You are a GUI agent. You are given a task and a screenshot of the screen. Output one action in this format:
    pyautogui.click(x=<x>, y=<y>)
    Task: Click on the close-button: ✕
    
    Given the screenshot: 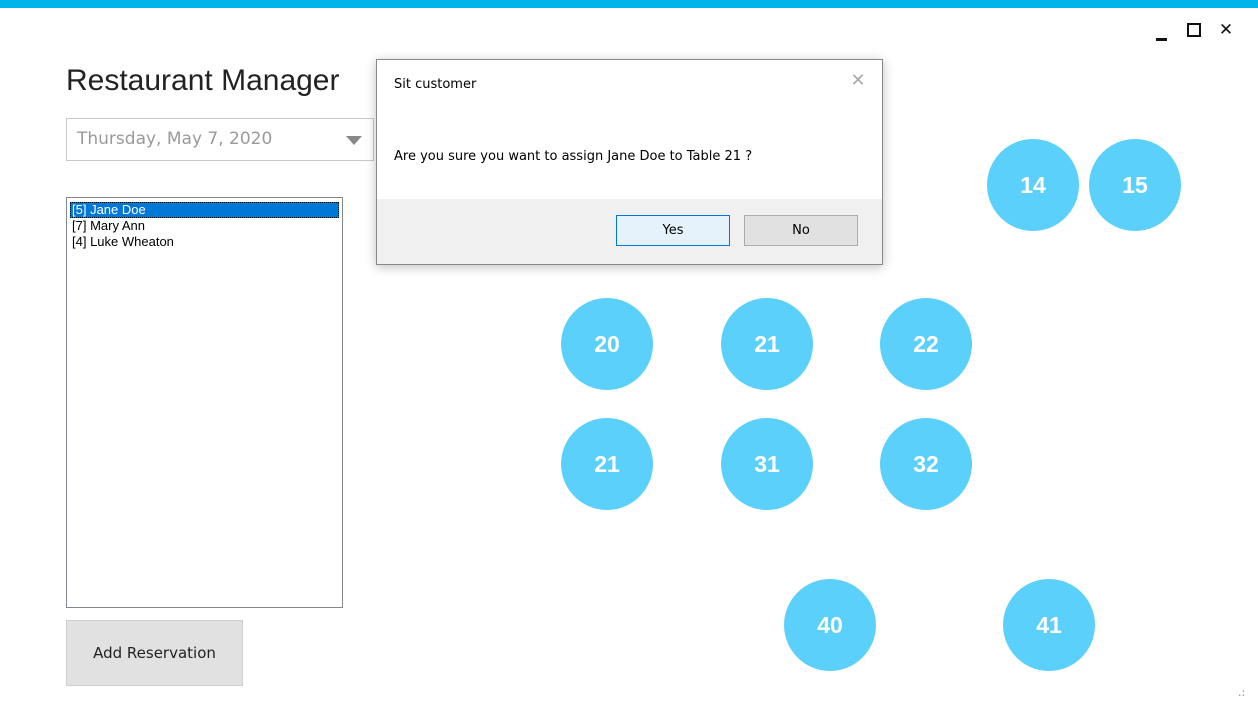 What is the action you would take?
    pyautogui.click(x=1226, y=31)
    